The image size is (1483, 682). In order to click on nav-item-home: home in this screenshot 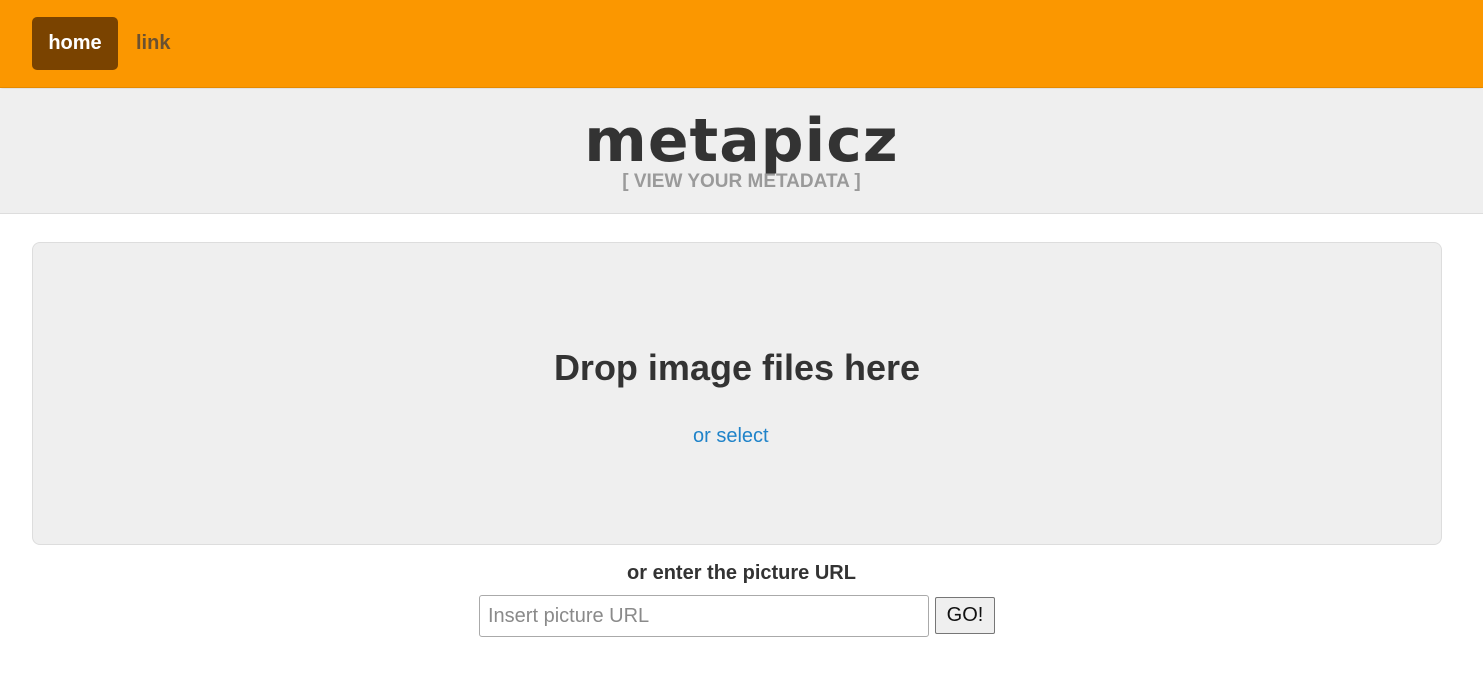, I will do `click(75, 43)`.